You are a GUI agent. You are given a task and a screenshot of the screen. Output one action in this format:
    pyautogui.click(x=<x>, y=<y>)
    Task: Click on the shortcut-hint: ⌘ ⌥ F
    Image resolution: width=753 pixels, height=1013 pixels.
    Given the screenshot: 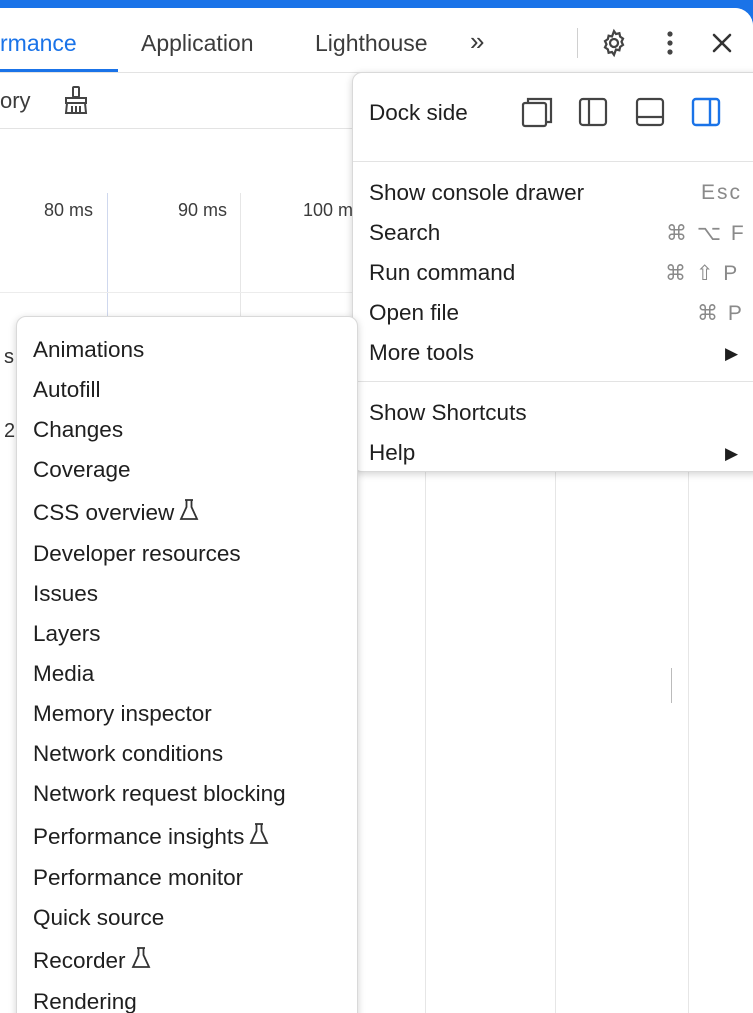 What is the action you would take?
    pyautogui.click(x=706, y=233)
    